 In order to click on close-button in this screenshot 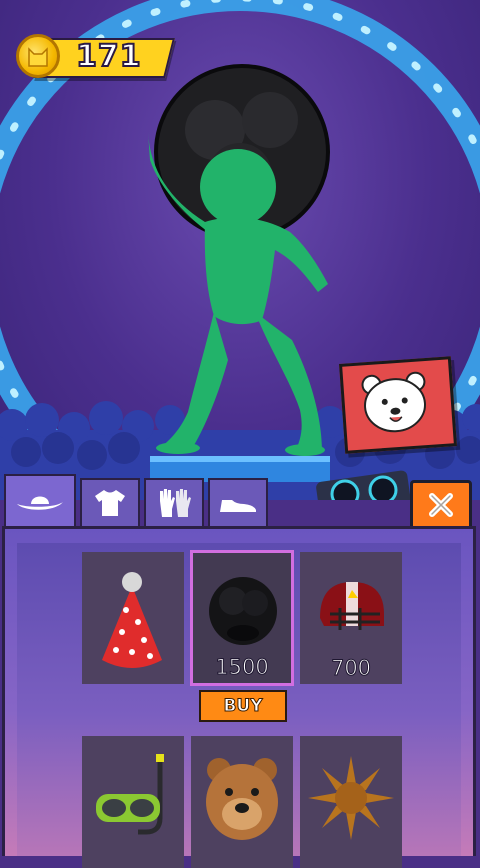, I will do `click(441, 505)`.